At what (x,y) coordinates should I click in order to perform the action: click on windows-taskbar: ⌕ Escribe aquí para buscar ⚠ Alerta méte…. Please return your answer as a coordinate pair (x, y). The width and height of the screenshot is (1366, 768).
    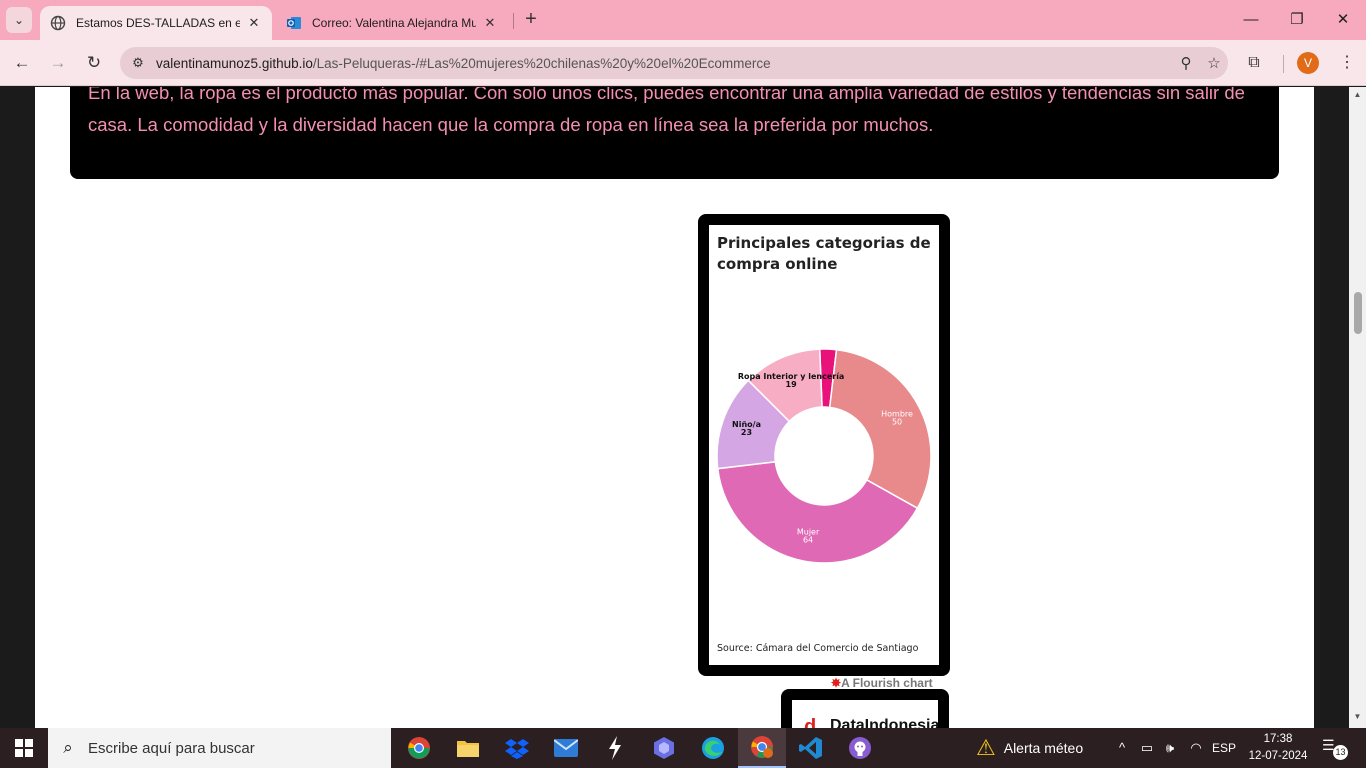
    Looking at the image, I should click on (683, 748).